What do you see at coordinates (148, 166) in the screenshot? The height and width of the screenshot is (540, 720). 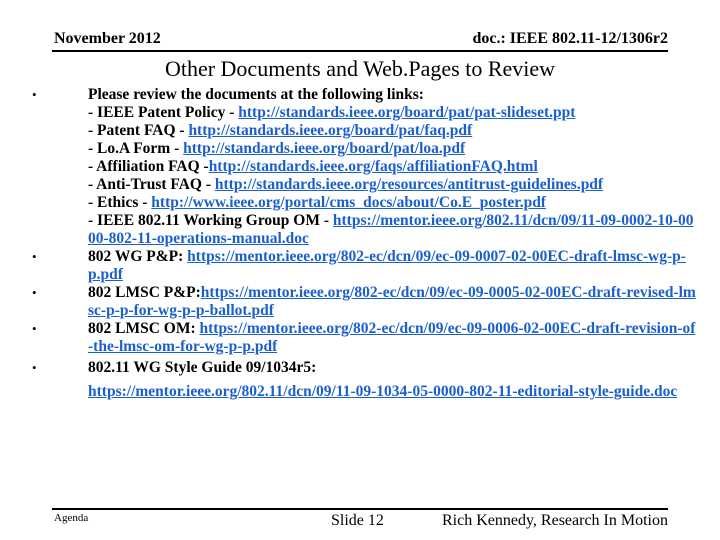 I see `sub-item-label: - Affiliation FAQ -` at bounding box center [148, 166].